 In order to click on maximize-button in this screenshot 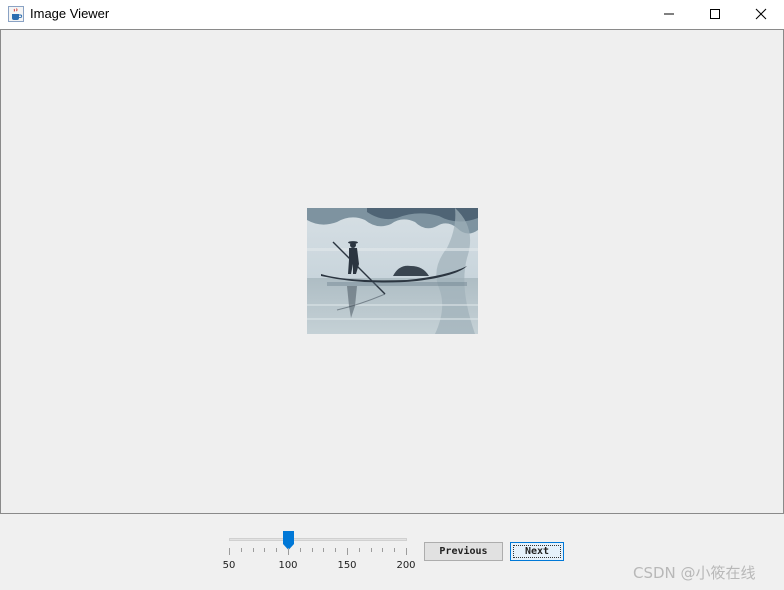, I will do `click(715, 14)`.